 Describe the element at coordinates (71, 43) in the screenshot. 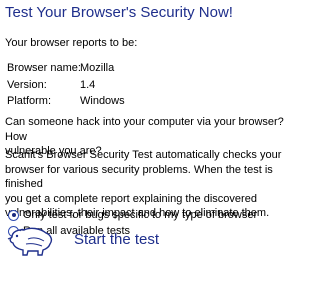

I see `browser-intro: Your browser reports to be:` at that location.